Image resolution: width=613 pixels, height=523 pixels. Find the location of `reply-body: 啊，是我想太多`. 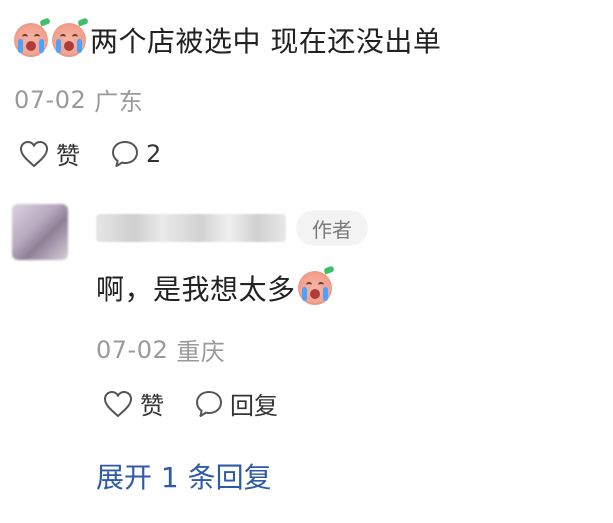

reply-body: 啊，是我想太多 is located at coordinates (215, 286).